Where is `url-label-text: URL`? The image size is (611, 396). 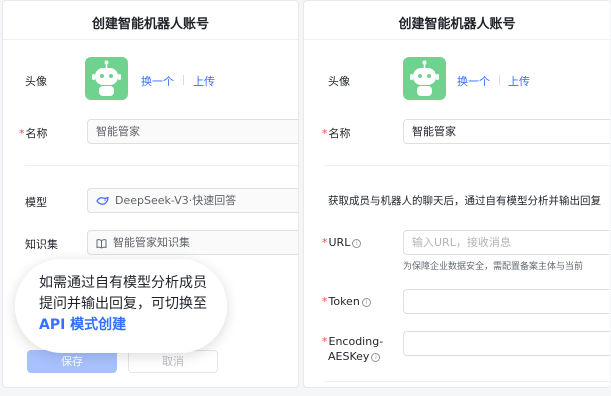
url-label-text: URL is located at coordinates (339, 242).